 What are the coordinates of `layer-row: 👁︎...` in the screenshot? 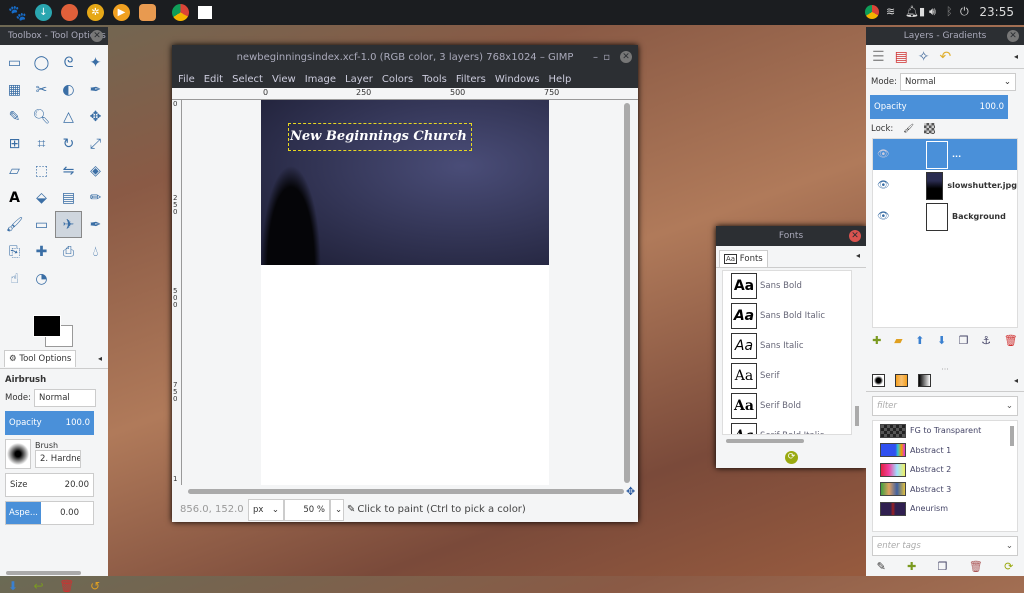 It's located at (945, 154).